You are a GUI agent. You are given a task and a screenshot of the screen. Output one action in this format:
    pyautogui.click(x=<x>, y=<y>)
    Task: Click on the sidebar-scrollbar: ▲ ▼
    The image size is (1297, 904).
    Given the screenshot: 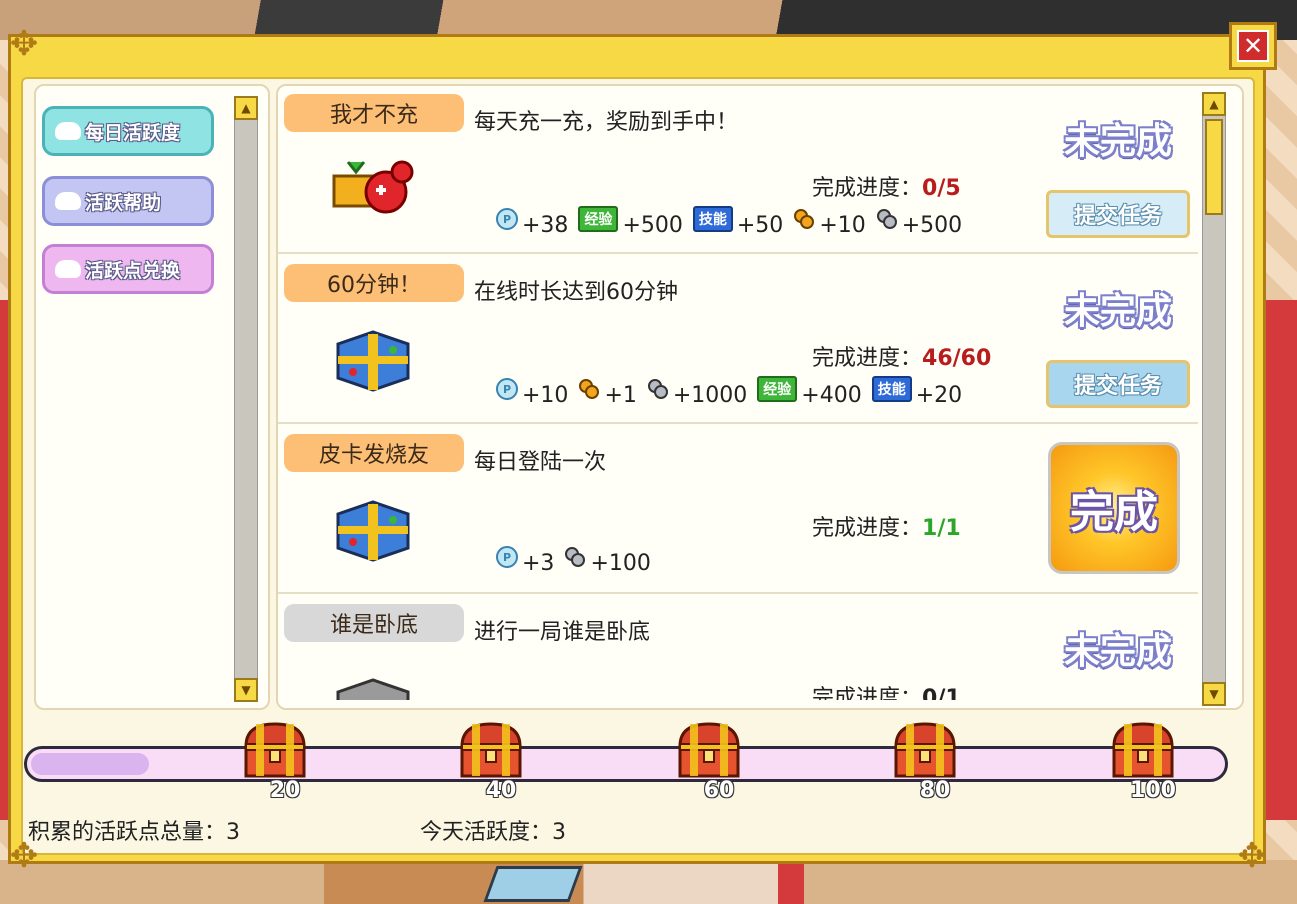 What is the action you would take?
    pyautogui.click(x=246, y=399)
    